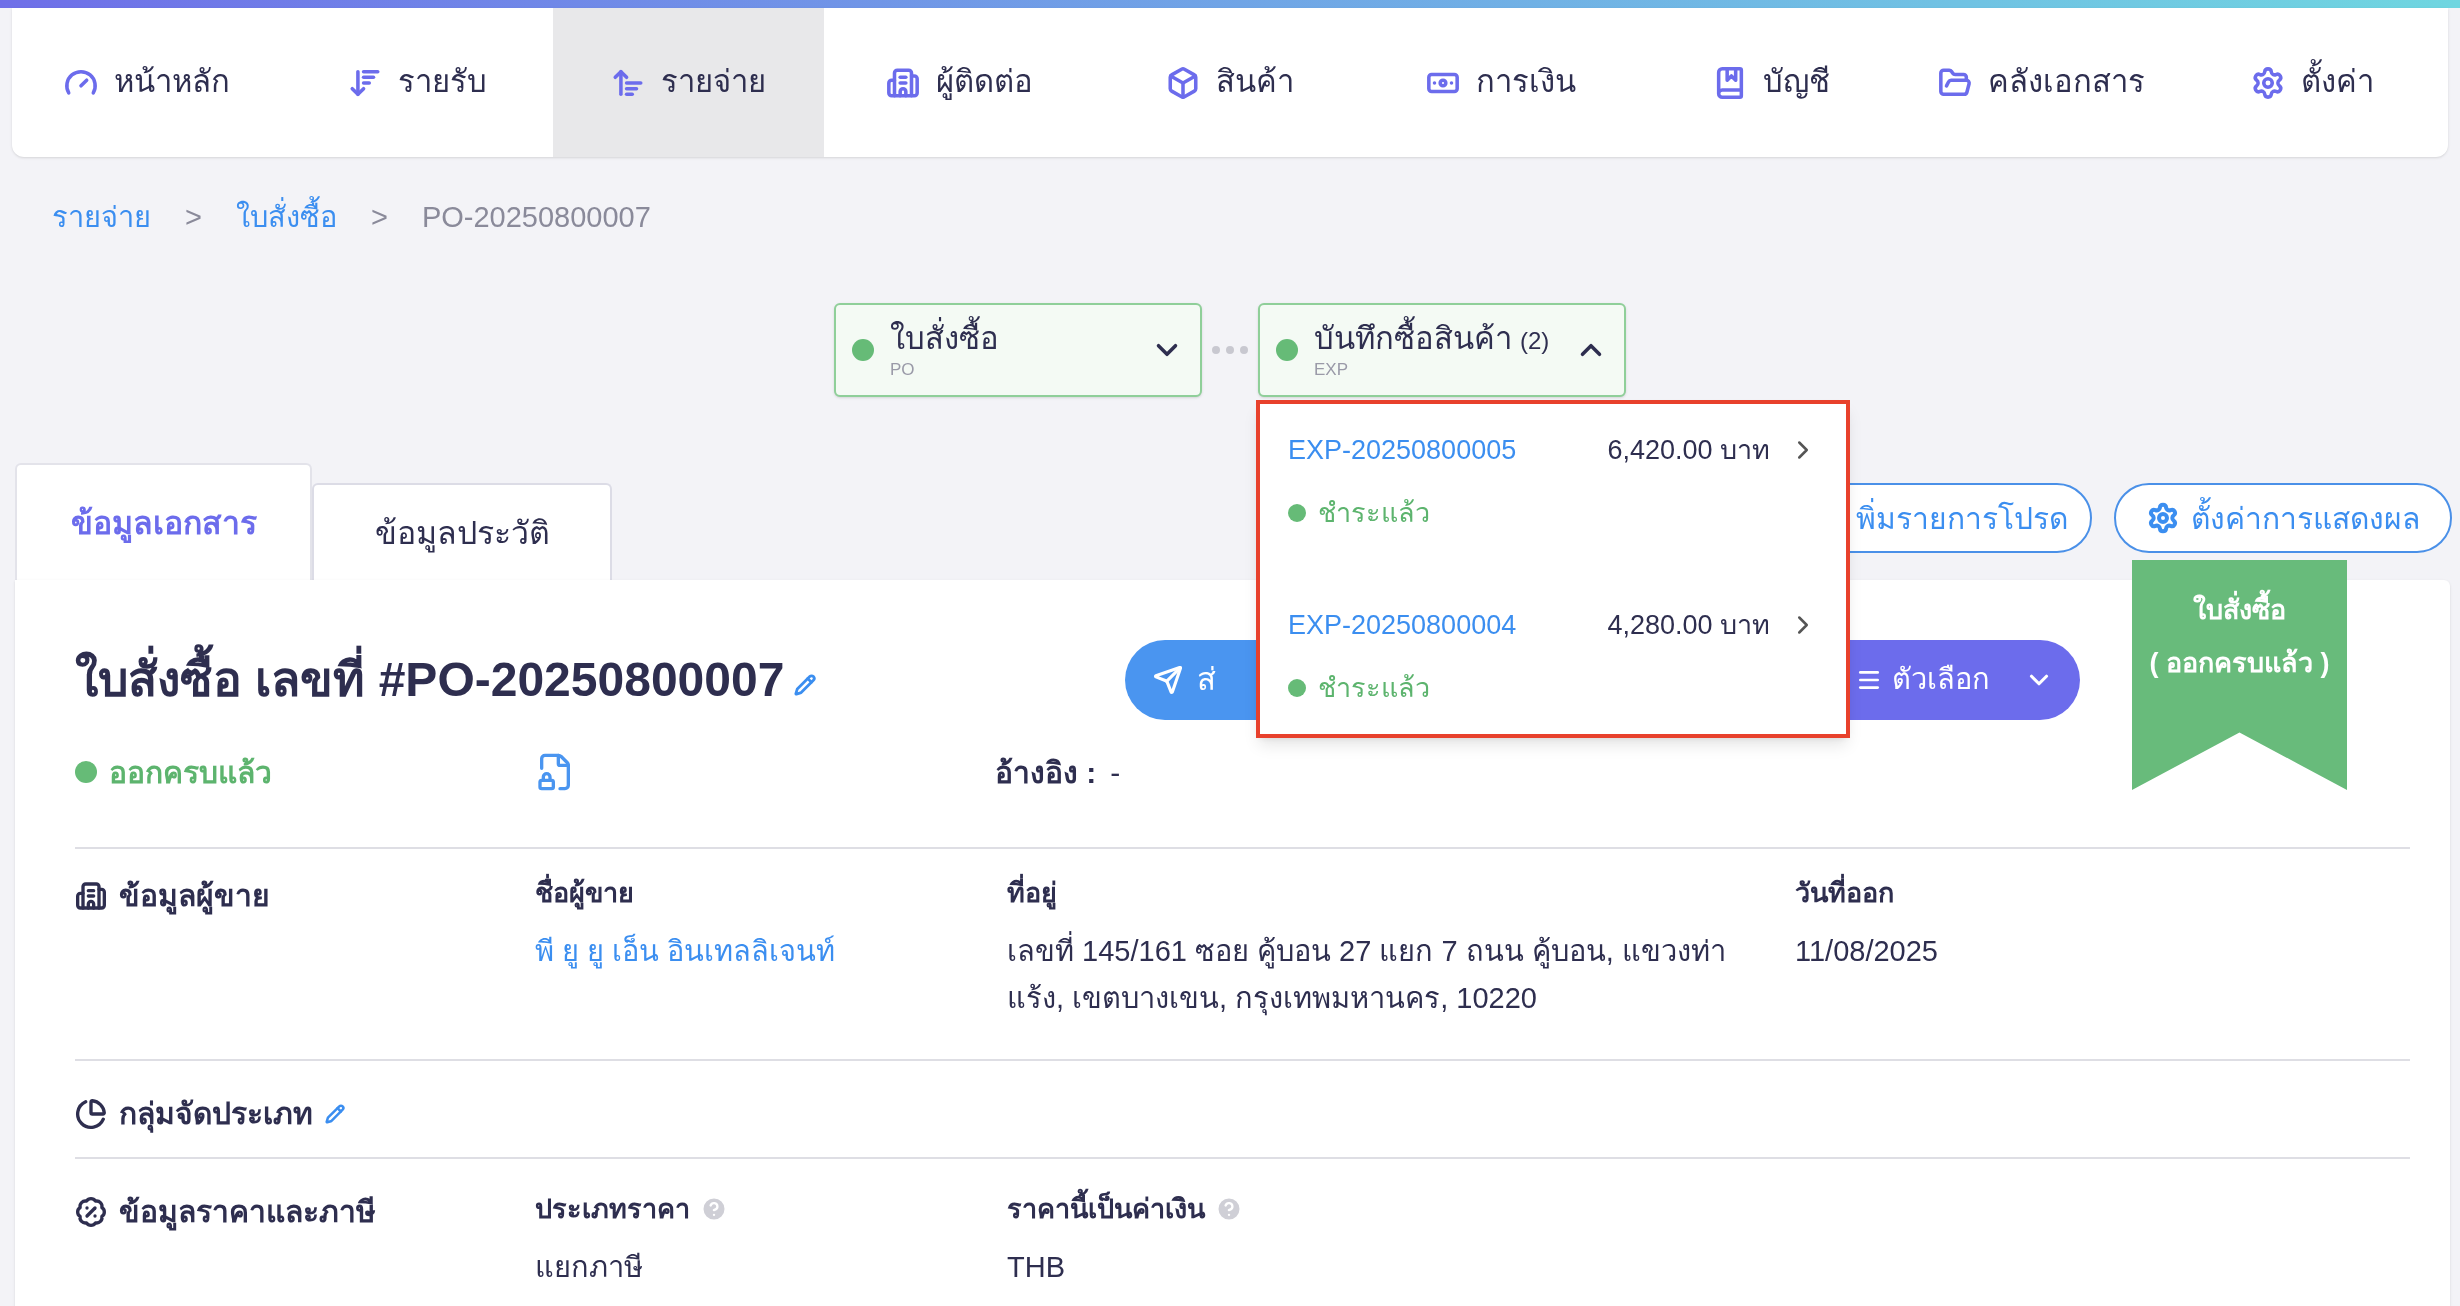 This screenshot has height=1306, width=2460. I want to click on section-heading: ข้อมูลผู้ขาย, so click(194, 895).